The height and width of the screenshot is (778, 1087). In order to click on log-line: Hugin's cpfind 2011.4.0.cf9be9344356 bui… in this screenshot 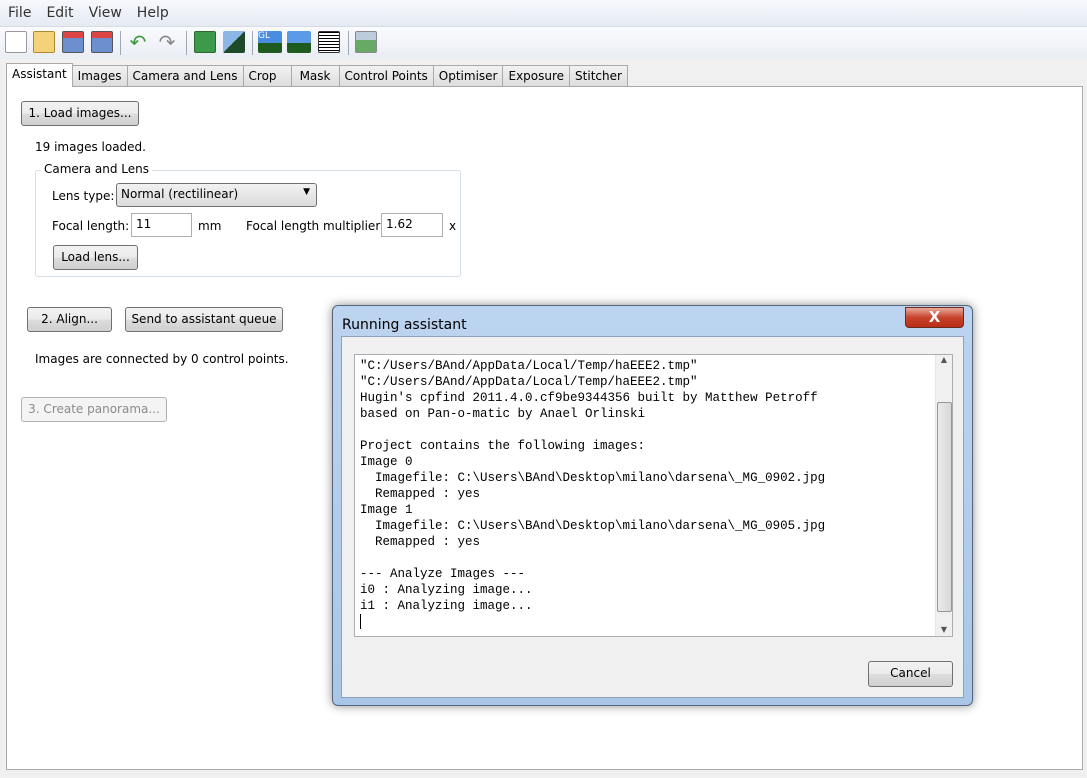, I will do `click(589, 398)`.